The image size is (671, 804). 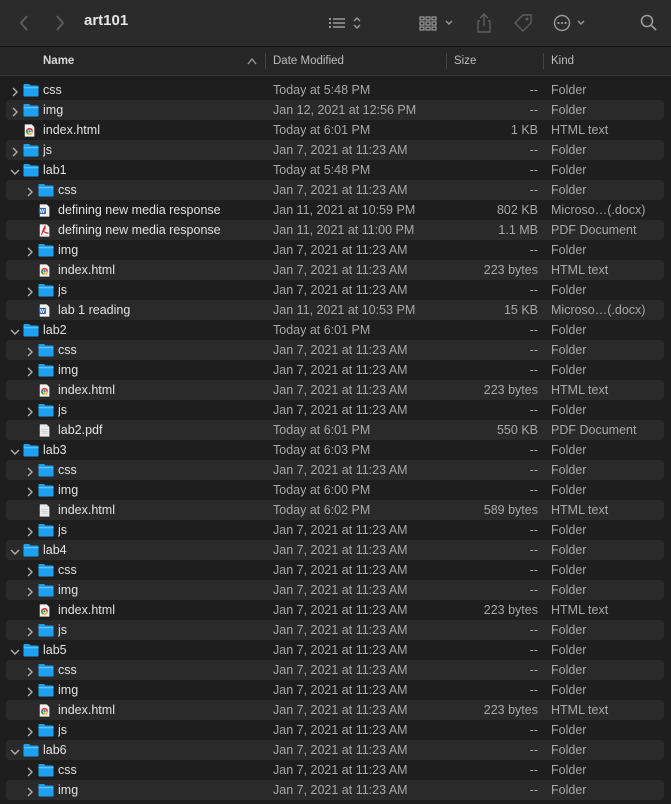 What do you see at coordinates (308, 61) in the screenshot?
I see `date-column-header: Date Modified` at bounding box center [308, 61].